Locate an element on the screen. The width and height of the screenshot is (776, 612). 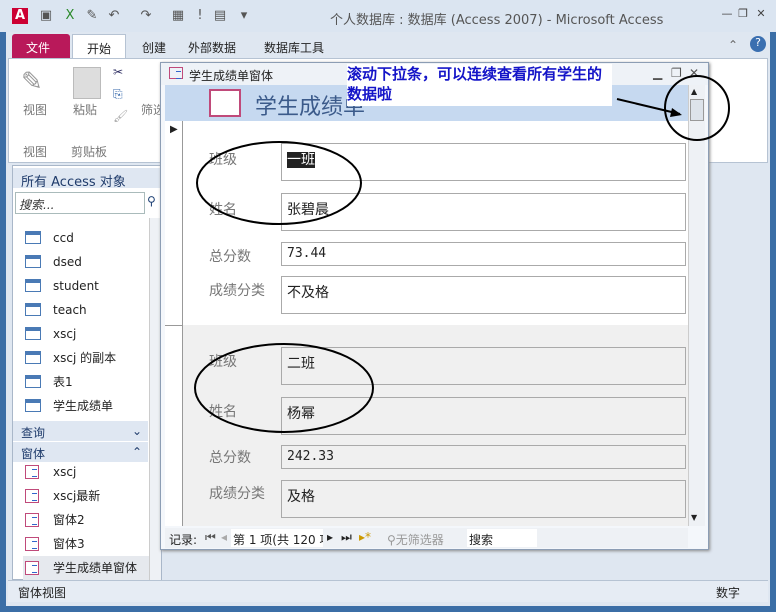
annotation-arrow is located at coordinates (648, 106).